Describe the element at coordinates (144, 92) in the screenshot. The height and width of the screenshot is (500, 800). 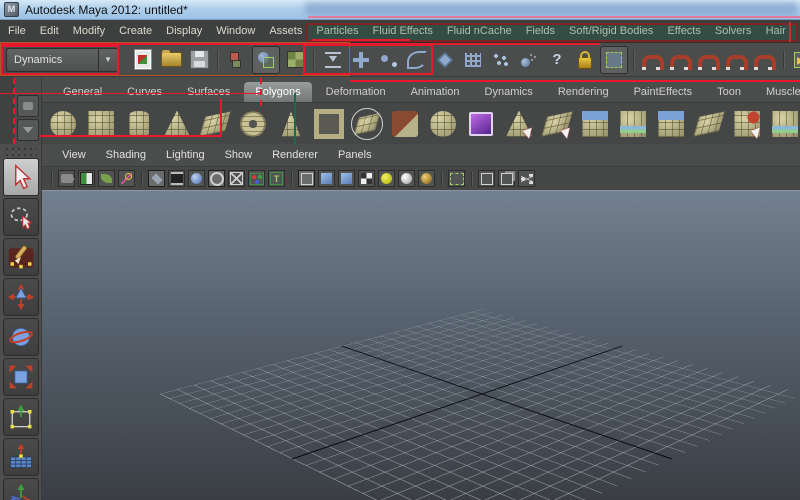
I see `shelf-tab: Curves` at that location.